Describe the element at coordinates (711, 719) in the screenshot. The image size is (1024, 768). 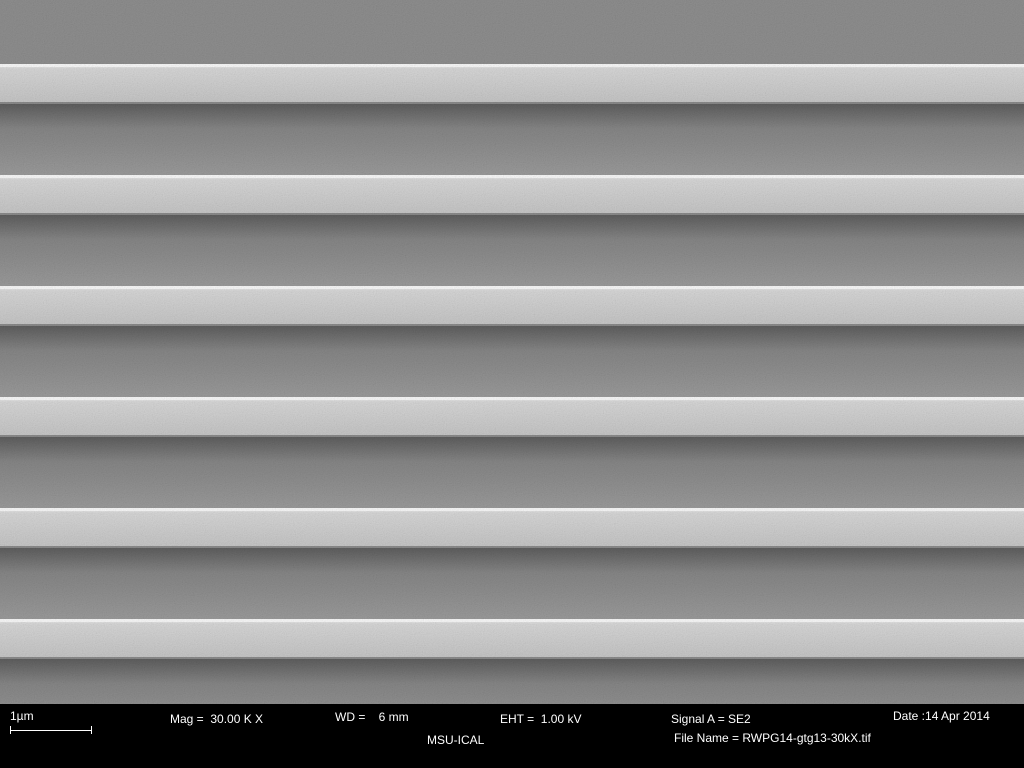
I see `signal-readout: Signal A = SE2` at that location.